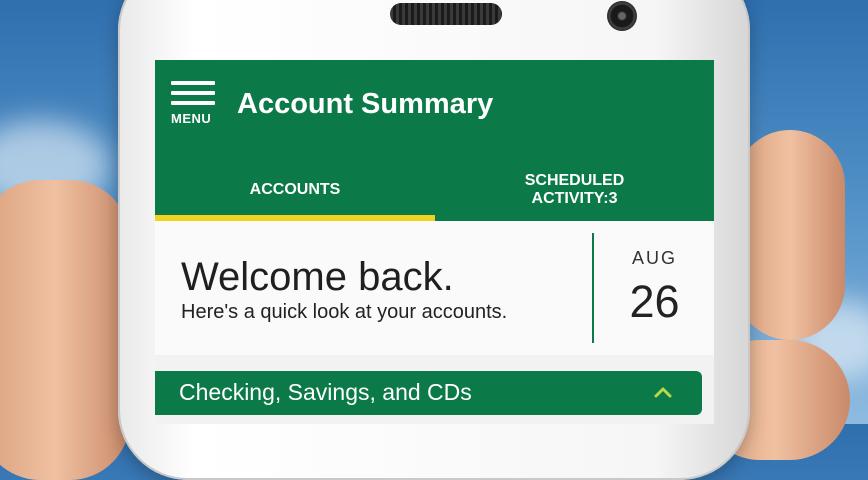 The width and height of the screenshot is (868, 480). I want to click on tab-bar: ACCOUNTS SCHEDULED ACTIVITY:3, so click(434, 189).